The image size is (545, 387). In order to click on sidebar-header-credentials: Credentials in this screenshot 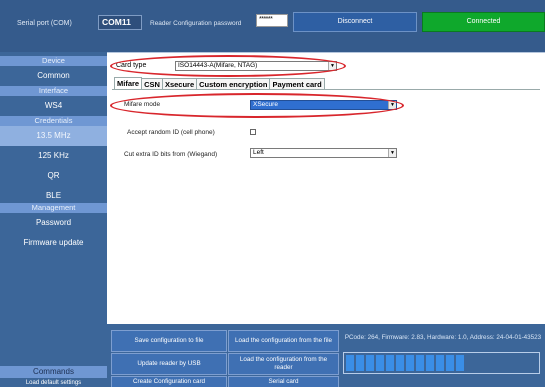, I will do `click(53, 121)`.